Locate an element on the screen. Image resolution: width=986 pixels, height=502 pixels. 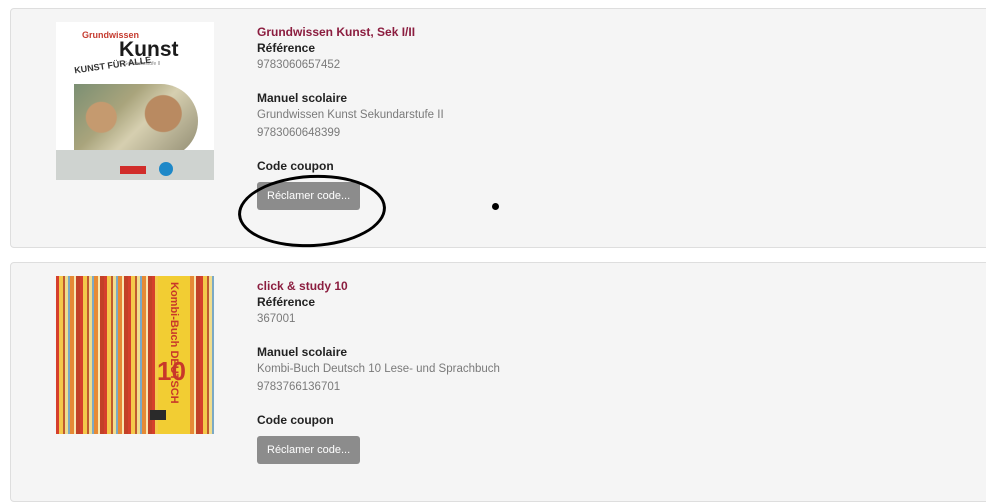
cover-number: 10 is located at coordinates (171, 371).